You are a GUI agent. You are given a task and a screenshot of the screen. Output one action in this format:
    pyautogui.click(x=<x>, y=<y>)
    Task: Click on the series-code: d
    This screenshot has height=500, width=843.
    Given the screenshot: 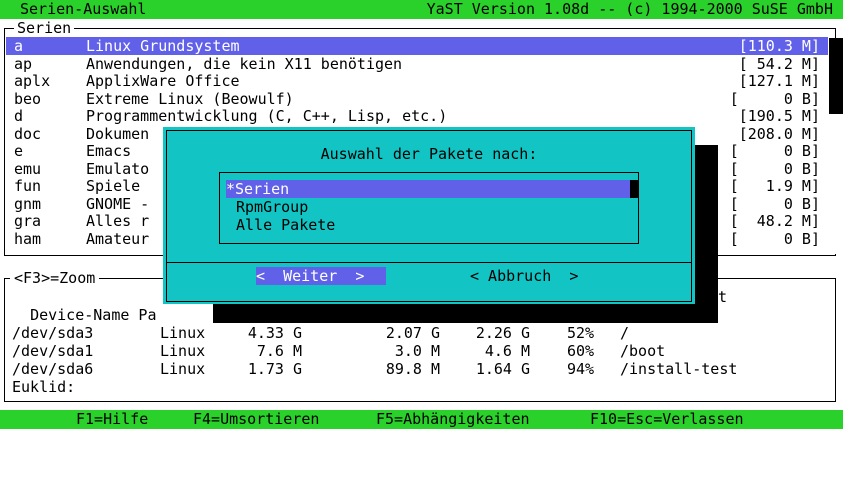 What is the action you would take?
    pyautogui.click(x=19, y=116)
    